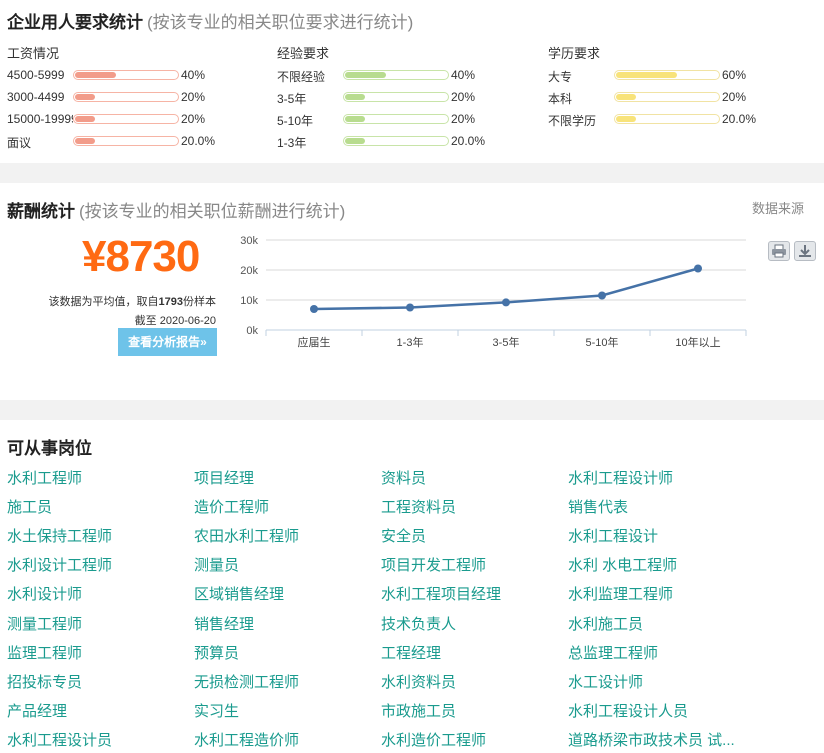 This screenshot has width=824, height=753. What do you see at coordinates (403, 477) in the screenshot?
I see `position-link: 资料员` at bounding box center [403, 477].